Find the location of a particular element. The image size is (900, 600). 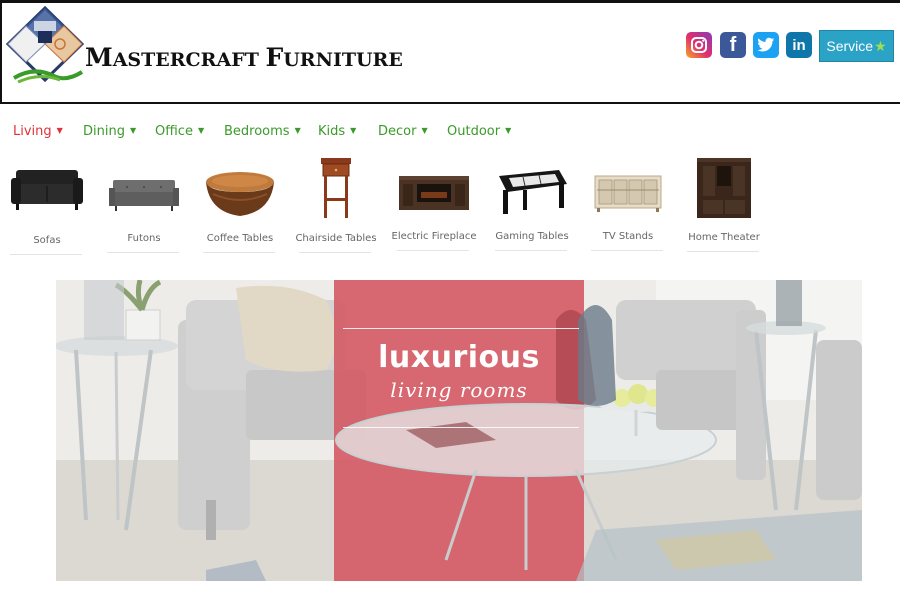

nav-item-bedrooms: Bedrooms ▼ is located at coordinates (262, 131).